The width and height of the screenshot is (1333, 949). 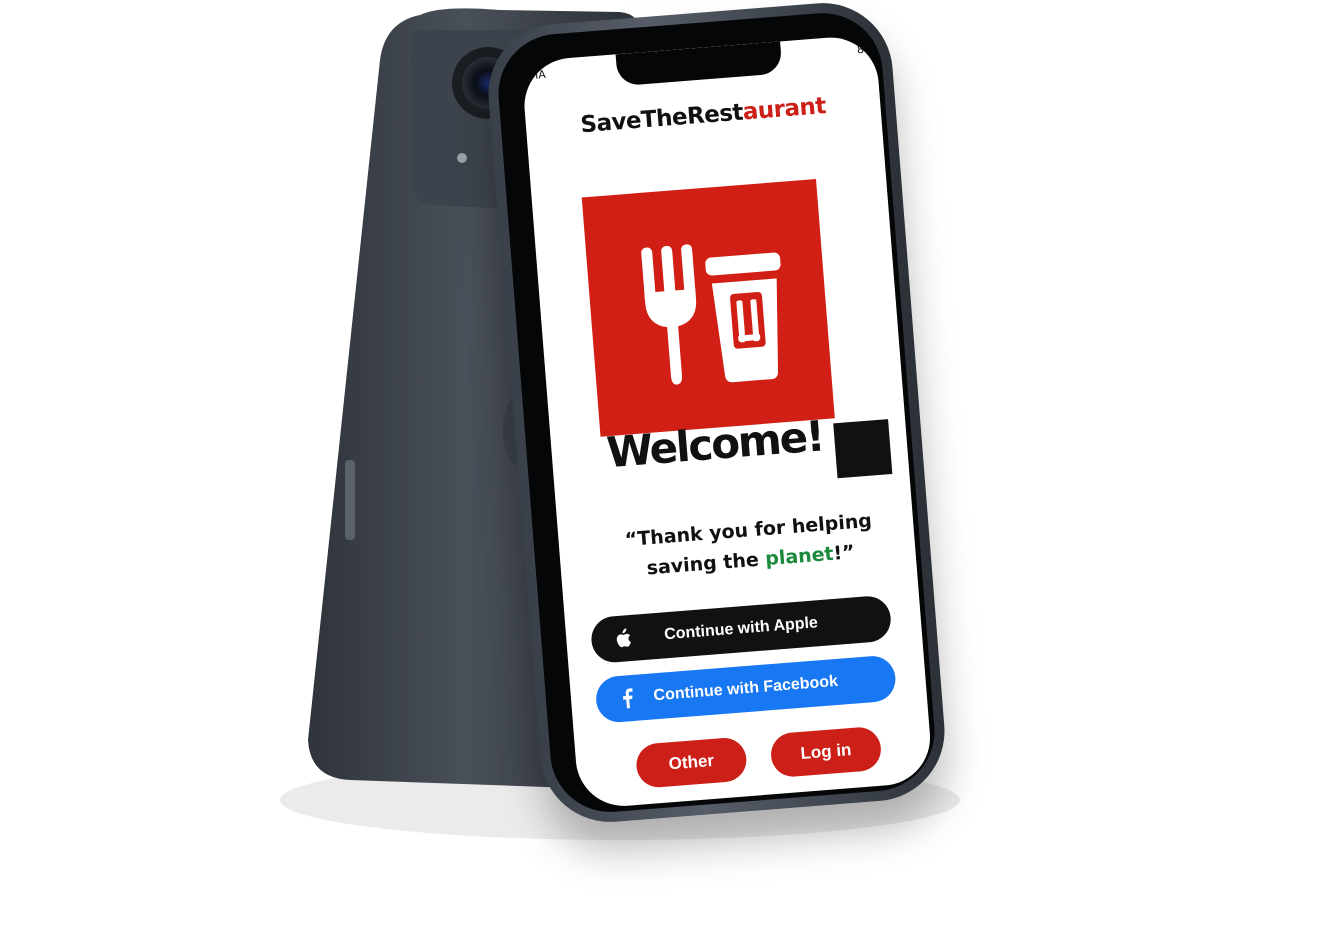 I want to click on app-title-main: SaveTheRest, so click(x=661, y=119).